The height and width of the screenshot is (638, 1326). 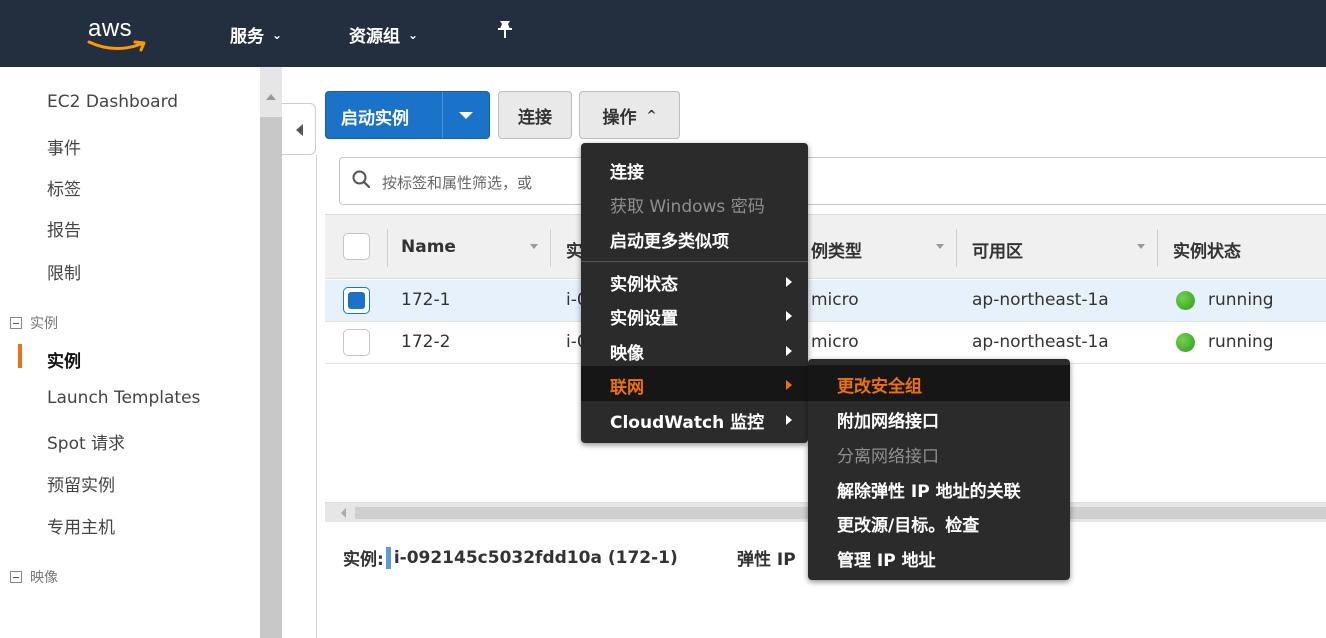 I want to click on table-row: 172-1 i-0 micro ap-northeast-1a running, so click(x=825, y=301).